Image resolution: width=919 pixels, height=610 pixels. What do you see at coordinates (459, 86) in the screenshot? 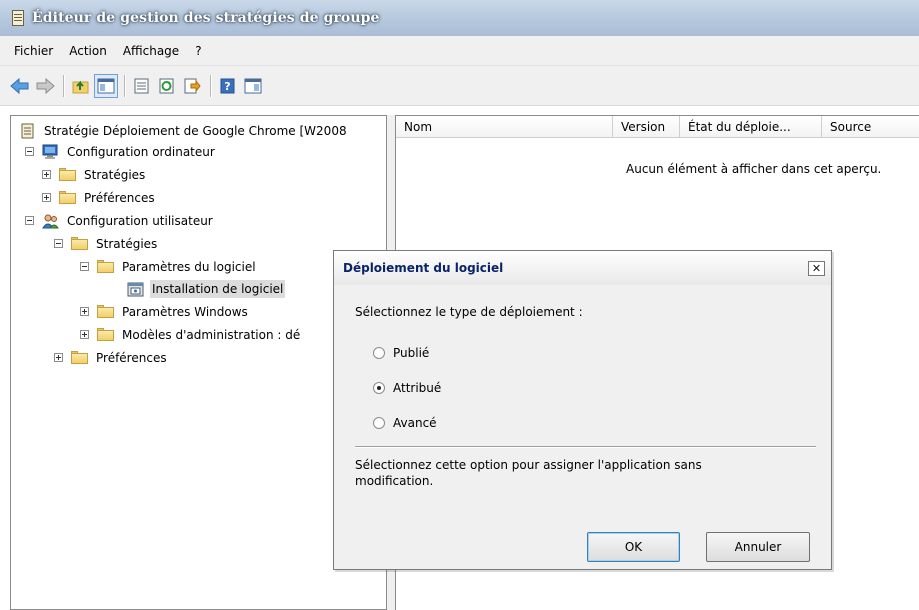
I see `toolbar: ?` at bounding box center [459, 86].